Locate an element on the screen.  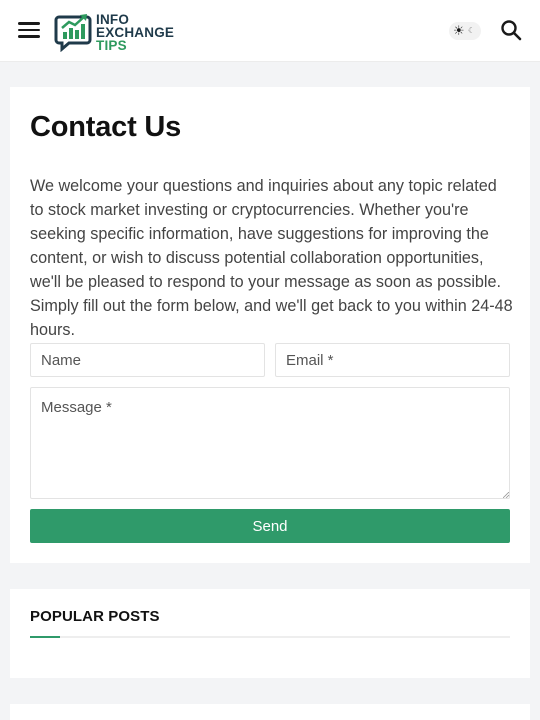
name-field is located at coordinates (147, 360).